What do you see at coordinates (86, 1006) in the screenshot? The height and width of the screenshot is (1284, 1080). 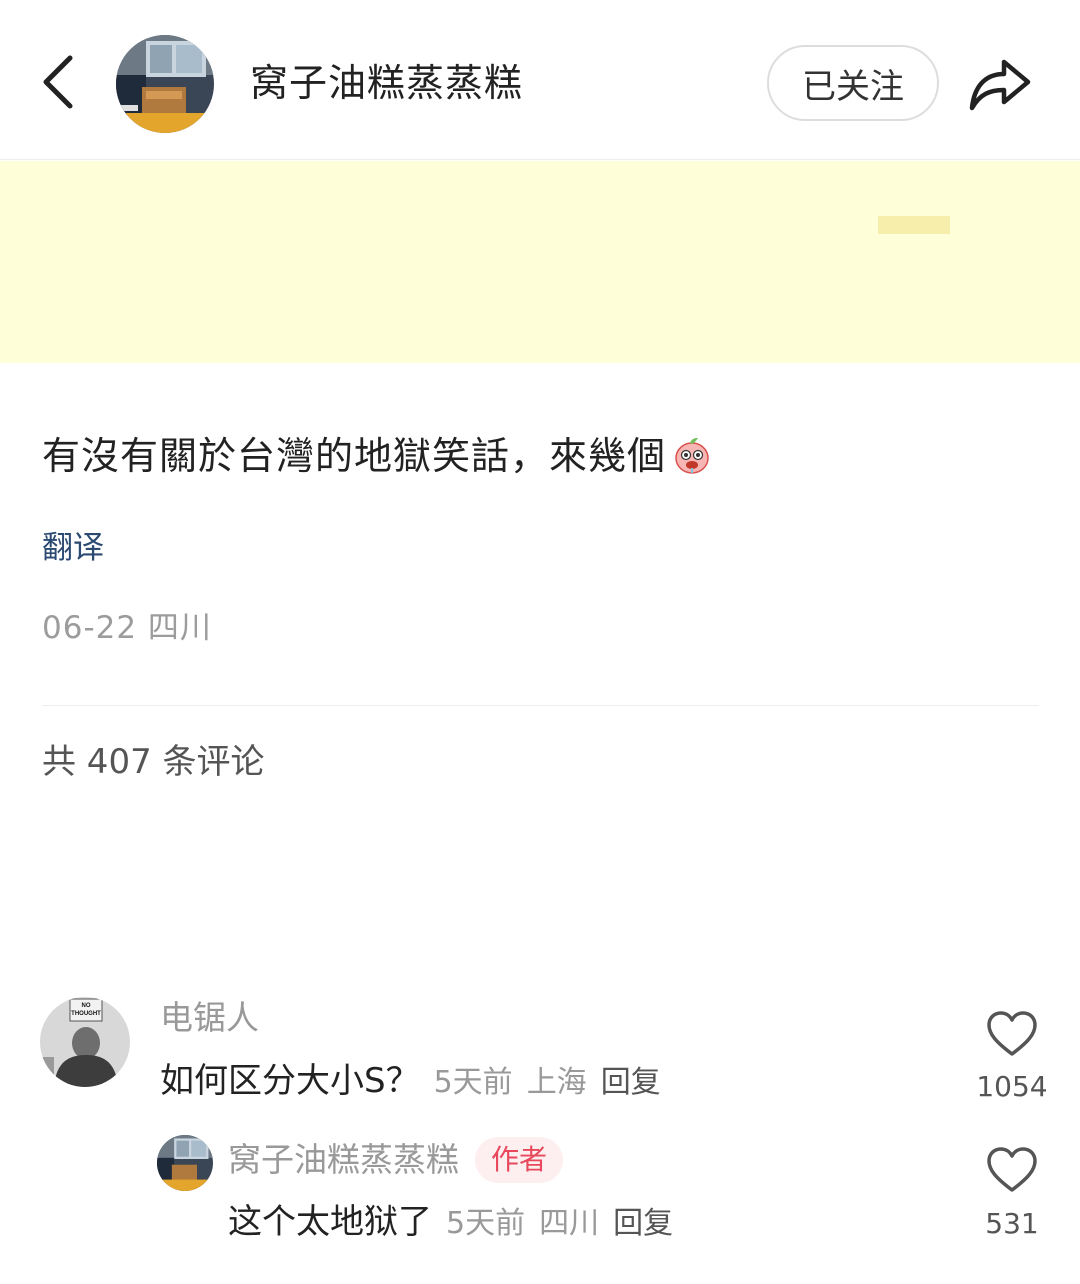 I see `svg-text: NO` at bounding box center [86, 1006].